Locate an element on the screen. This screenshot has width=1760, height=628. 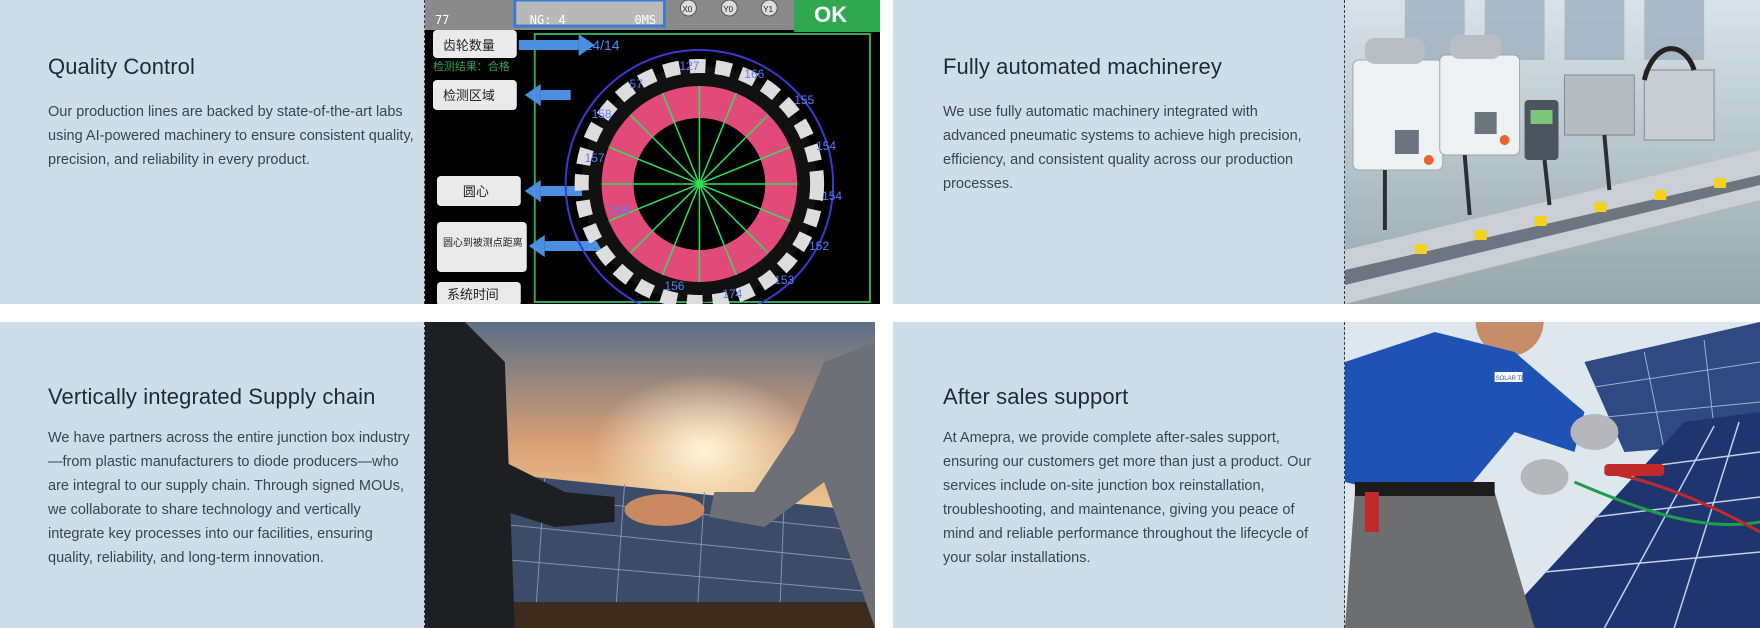
svg-text: 127 is located at coordinates (689, 66).